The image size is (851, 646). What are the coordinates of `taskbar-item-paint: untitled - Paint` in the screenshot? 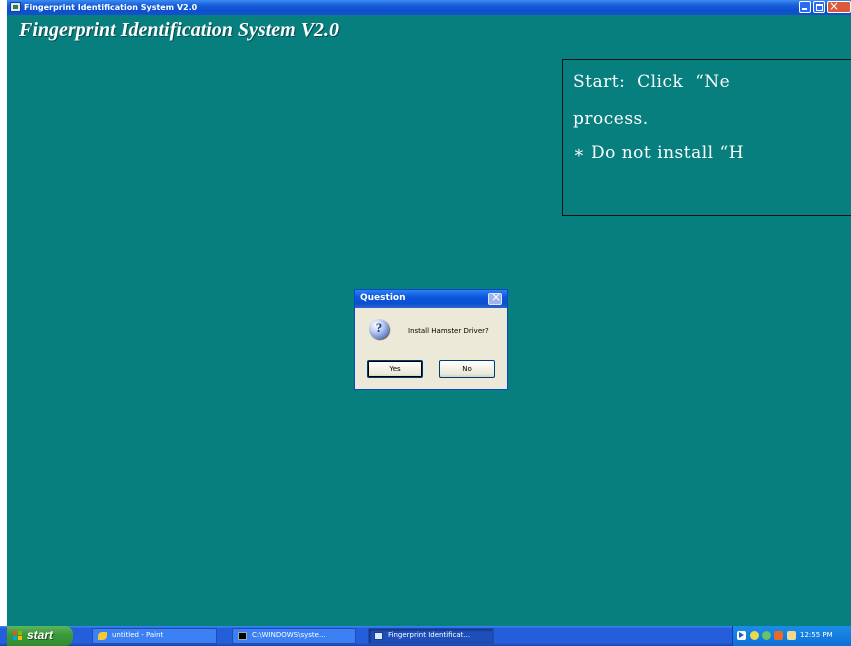 It's located at (154, 636).